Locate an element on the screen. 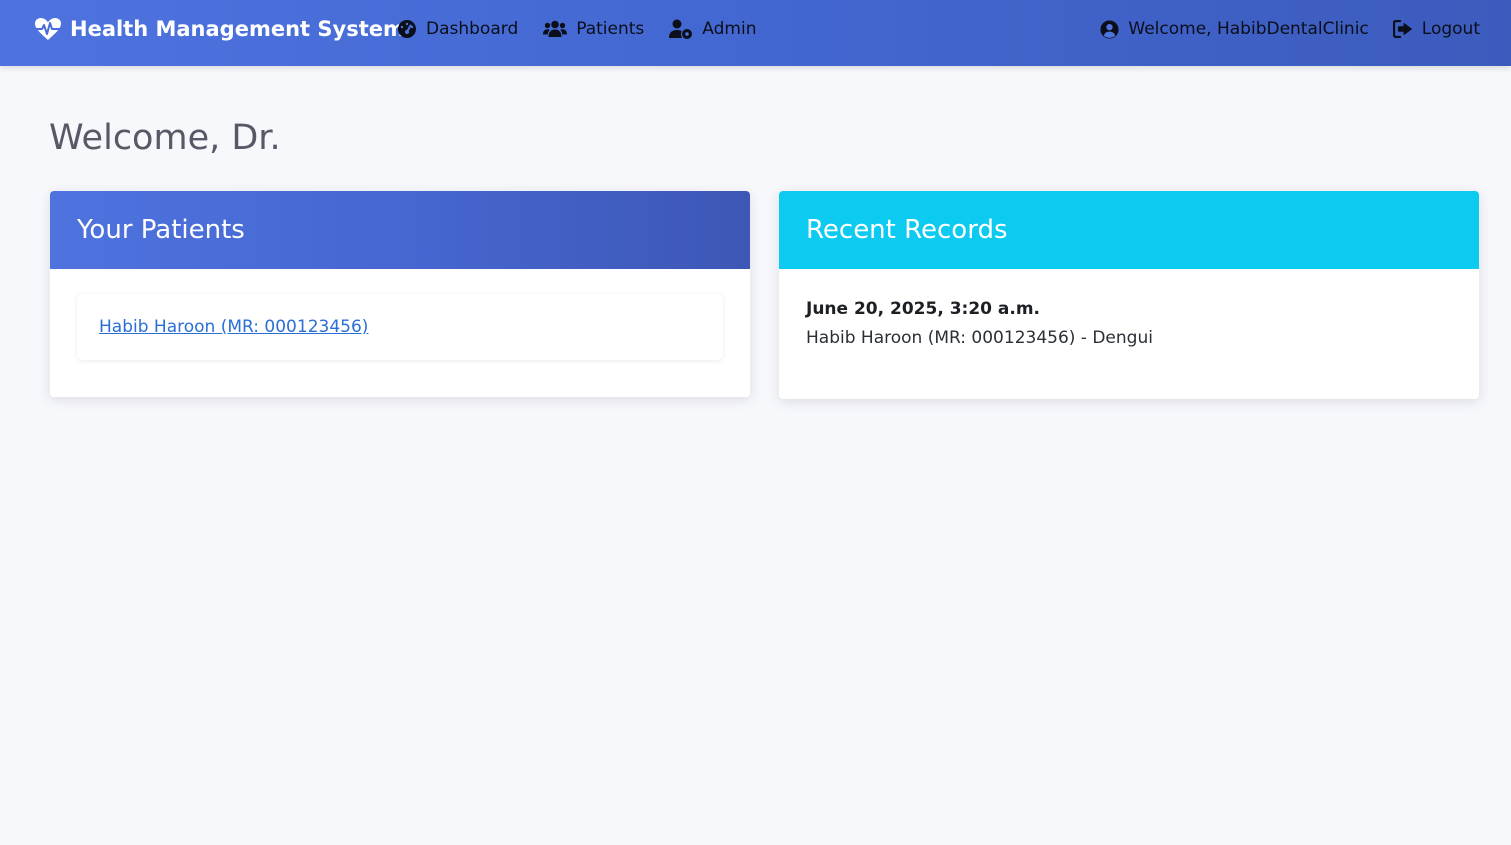 The width and height of the screenshot is (1511, 845). logout-link: Logout is located at coordinates (1436, 29).